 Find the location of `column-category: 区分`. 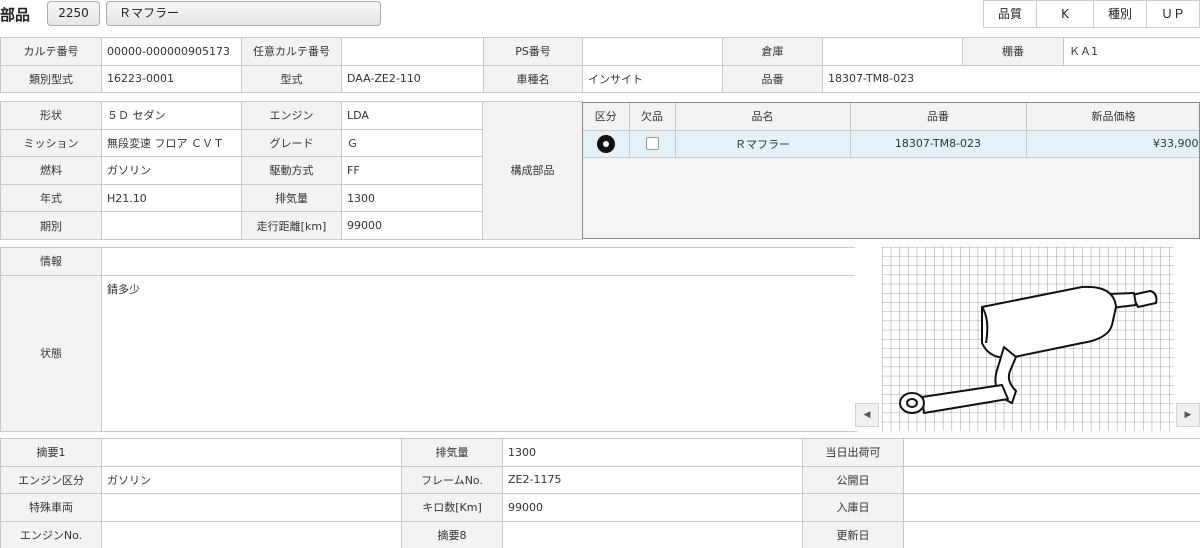

column-category: 区分 is located at coordinates (606, 117).